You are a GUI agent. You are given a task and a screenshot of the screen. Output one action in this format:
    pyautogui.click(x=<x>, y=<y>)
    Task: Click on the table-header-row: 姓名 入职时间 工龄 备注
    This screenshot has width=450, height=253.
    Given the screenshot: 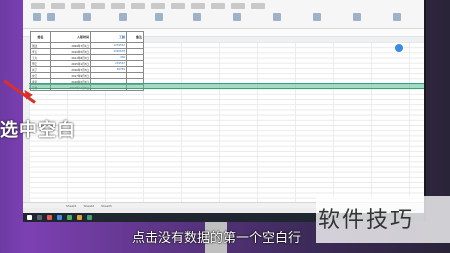 What is the action you would take?
    pyautogui.click(x=87, y=37)
    